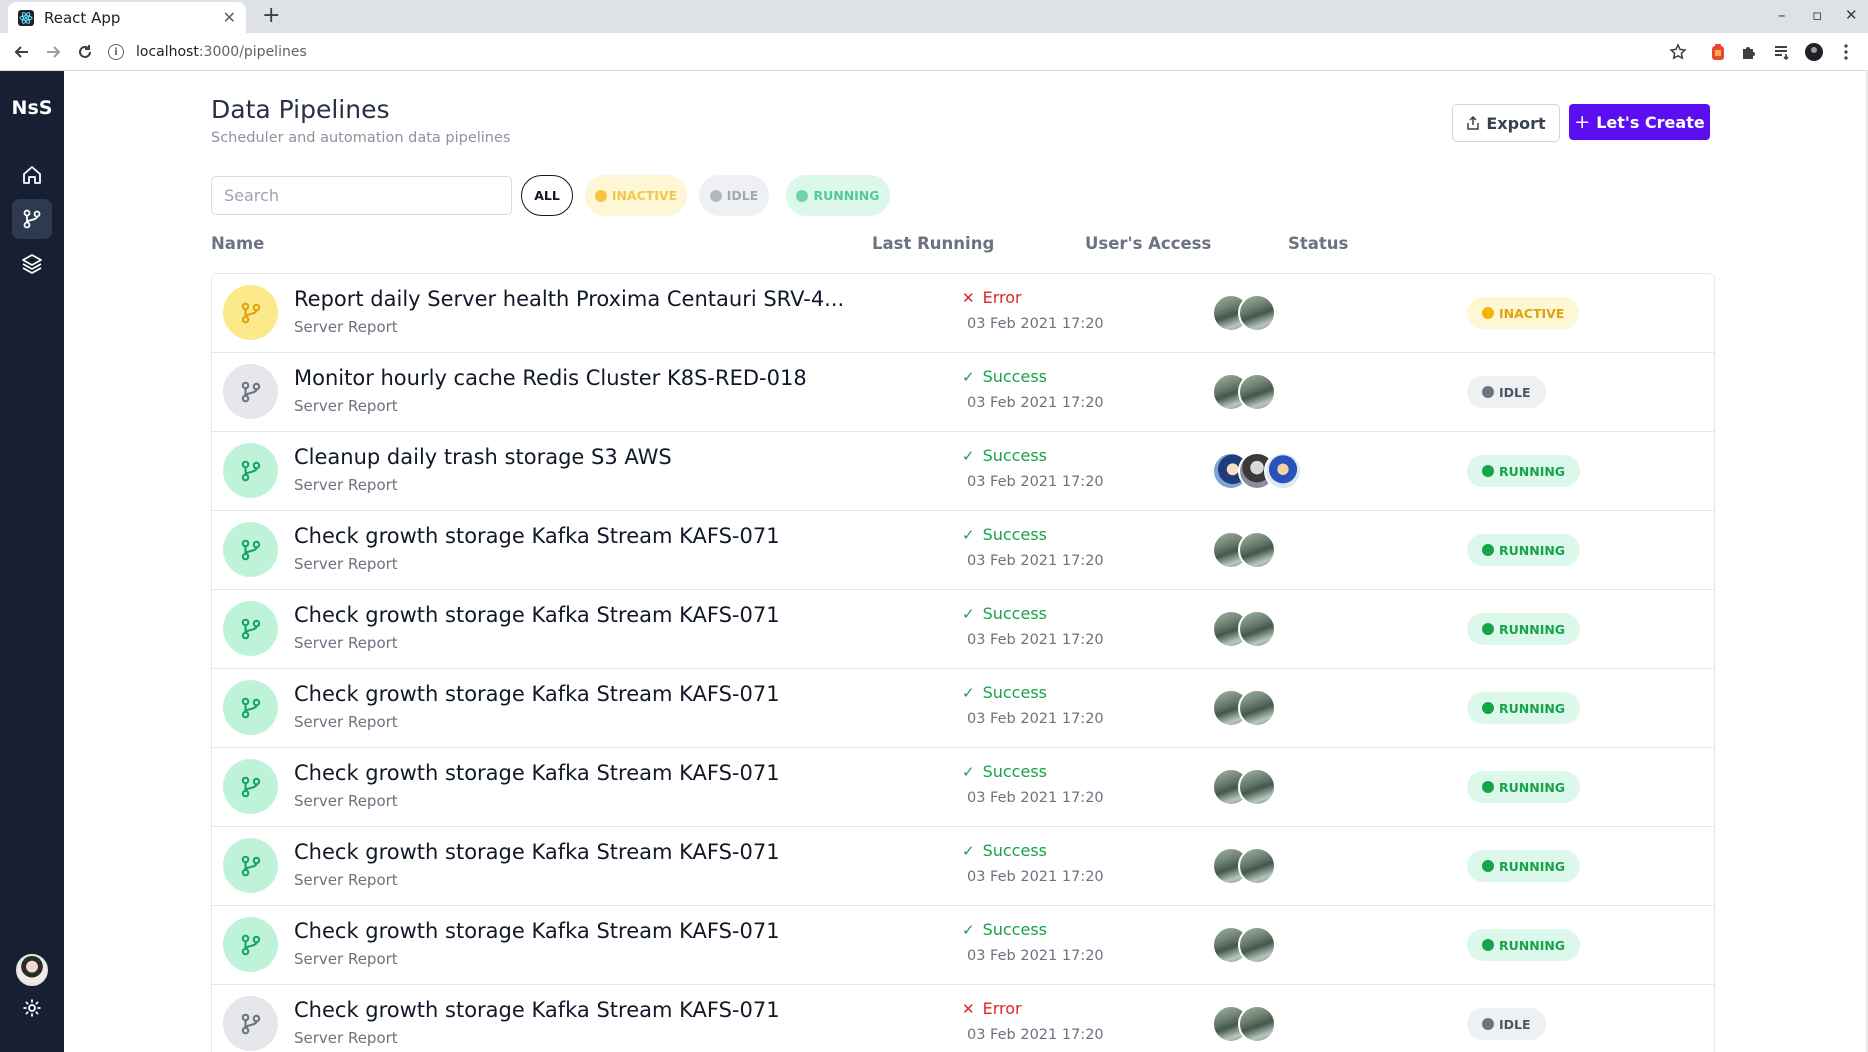 This screenshot has width=1868, height=1052. Describe the element at coordinates (1782, 52) in the screenshot. I see `reading-list-icon` at that location.